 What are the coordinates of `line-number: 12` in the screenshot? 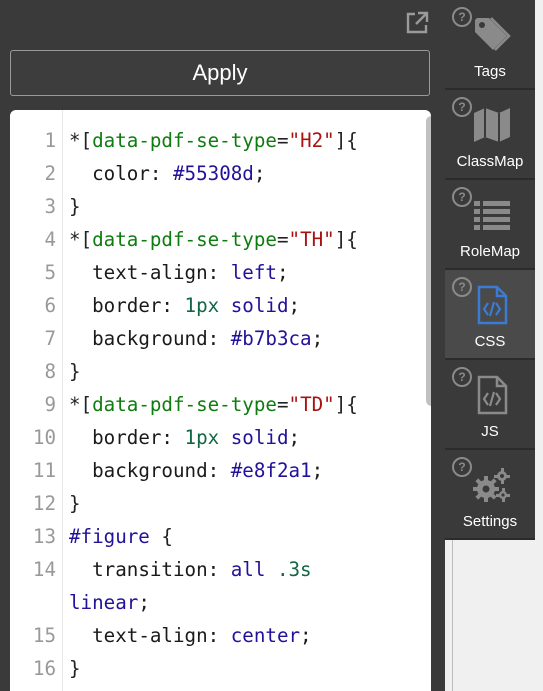 It's located at (44, 503).